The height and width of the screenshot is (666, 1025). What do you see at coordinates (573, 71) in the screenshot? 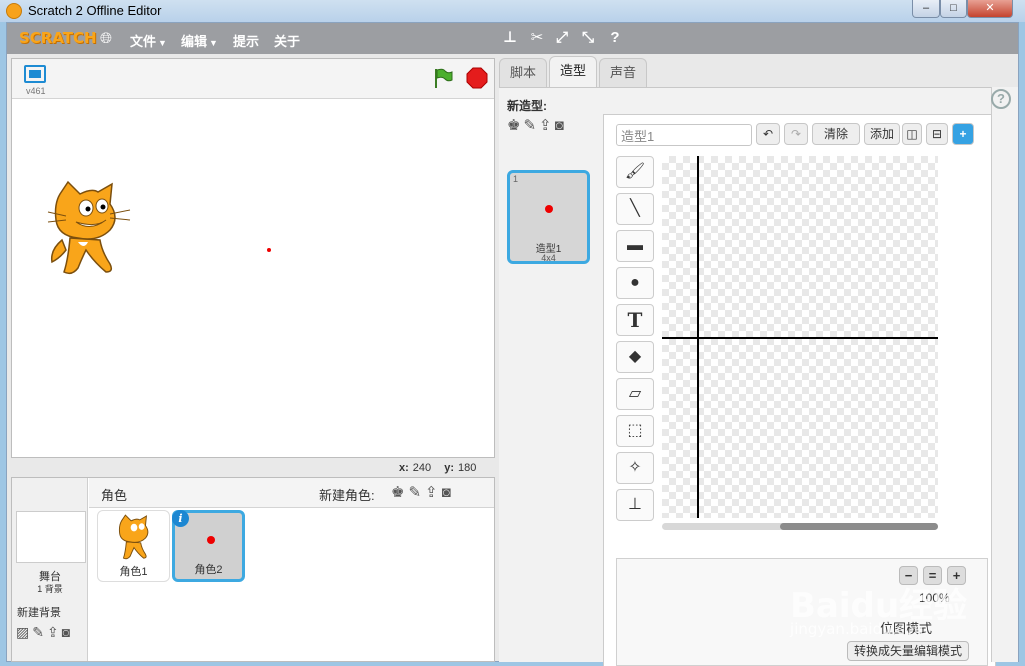
I see `tab-costumes: 造型` at bounding box center [573, 71].